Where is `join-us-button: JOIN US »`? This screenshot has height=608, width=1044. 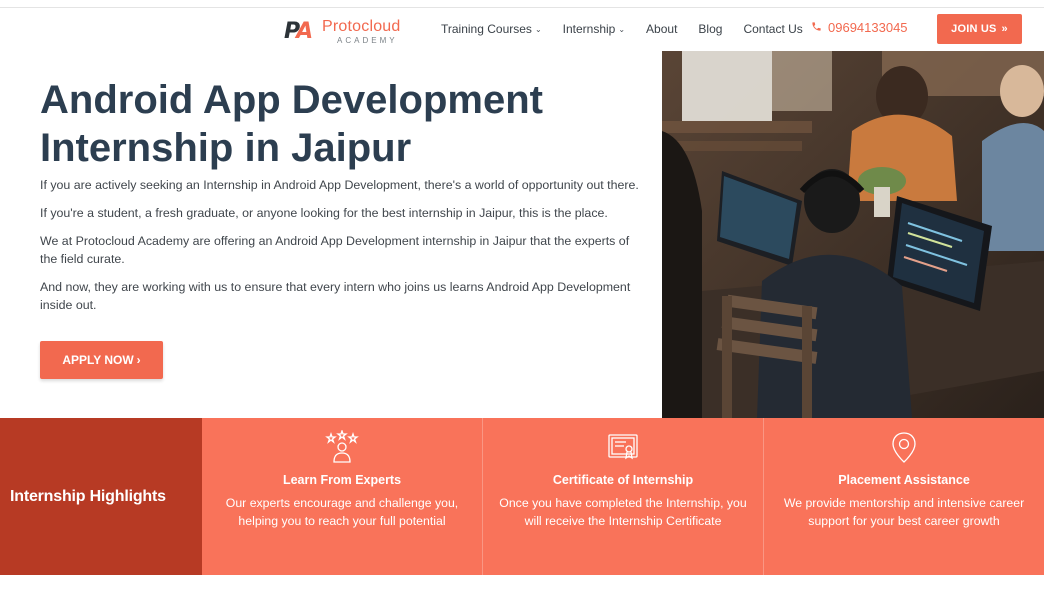
join-us-button: JOIN US » is located at coordinates (979, 29).